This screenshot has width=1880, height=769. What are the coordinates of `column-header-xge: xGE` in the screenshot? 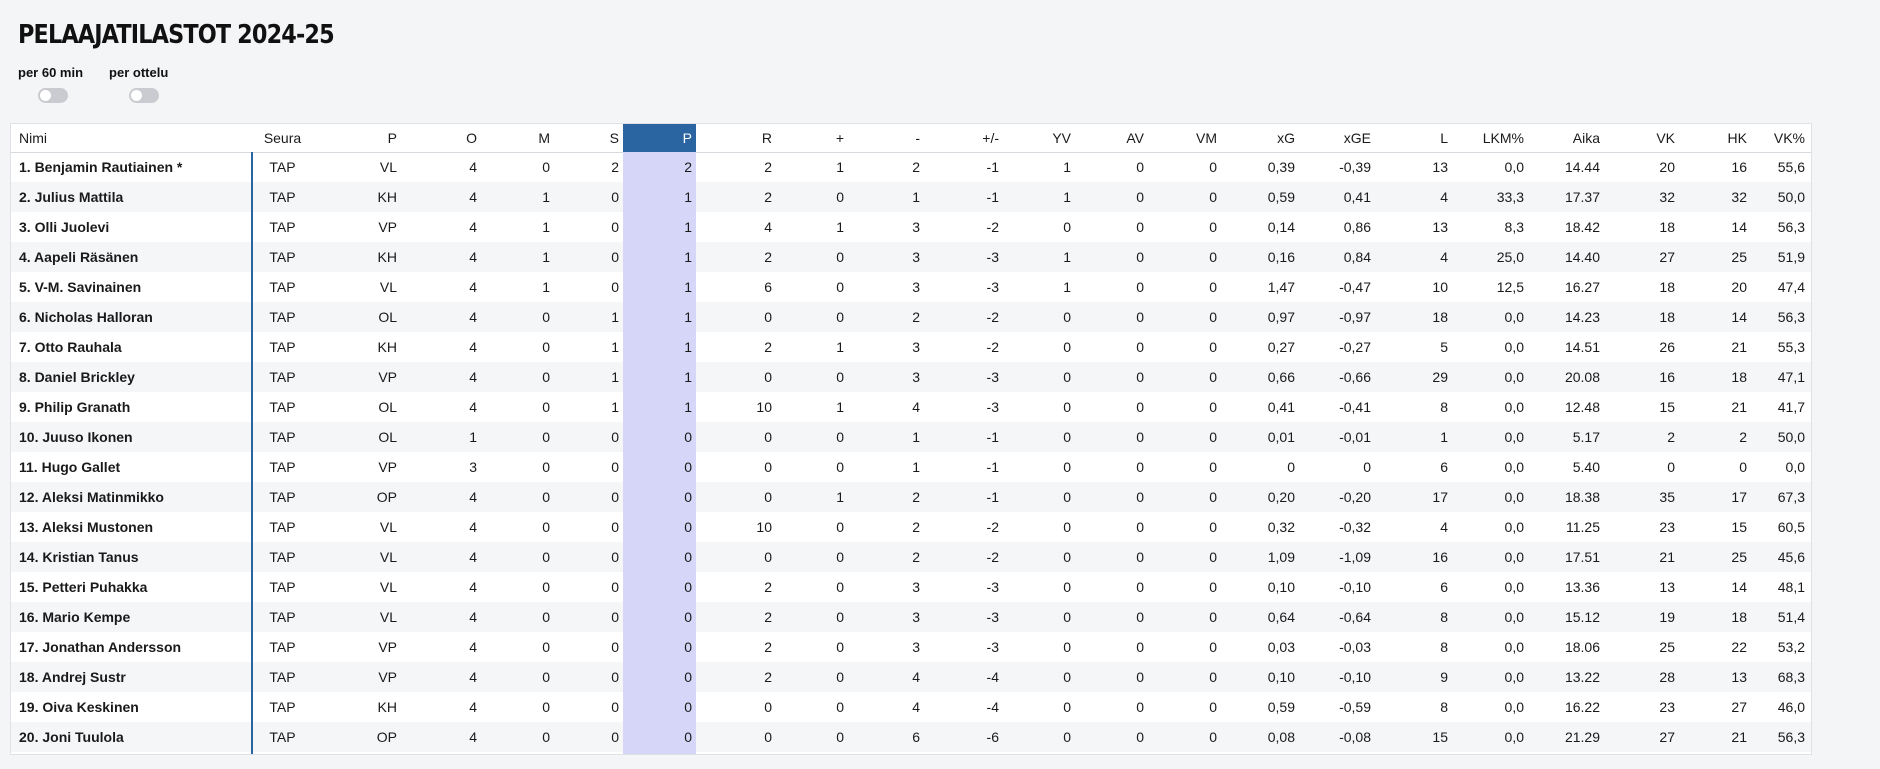 It's located at (1337, 138).